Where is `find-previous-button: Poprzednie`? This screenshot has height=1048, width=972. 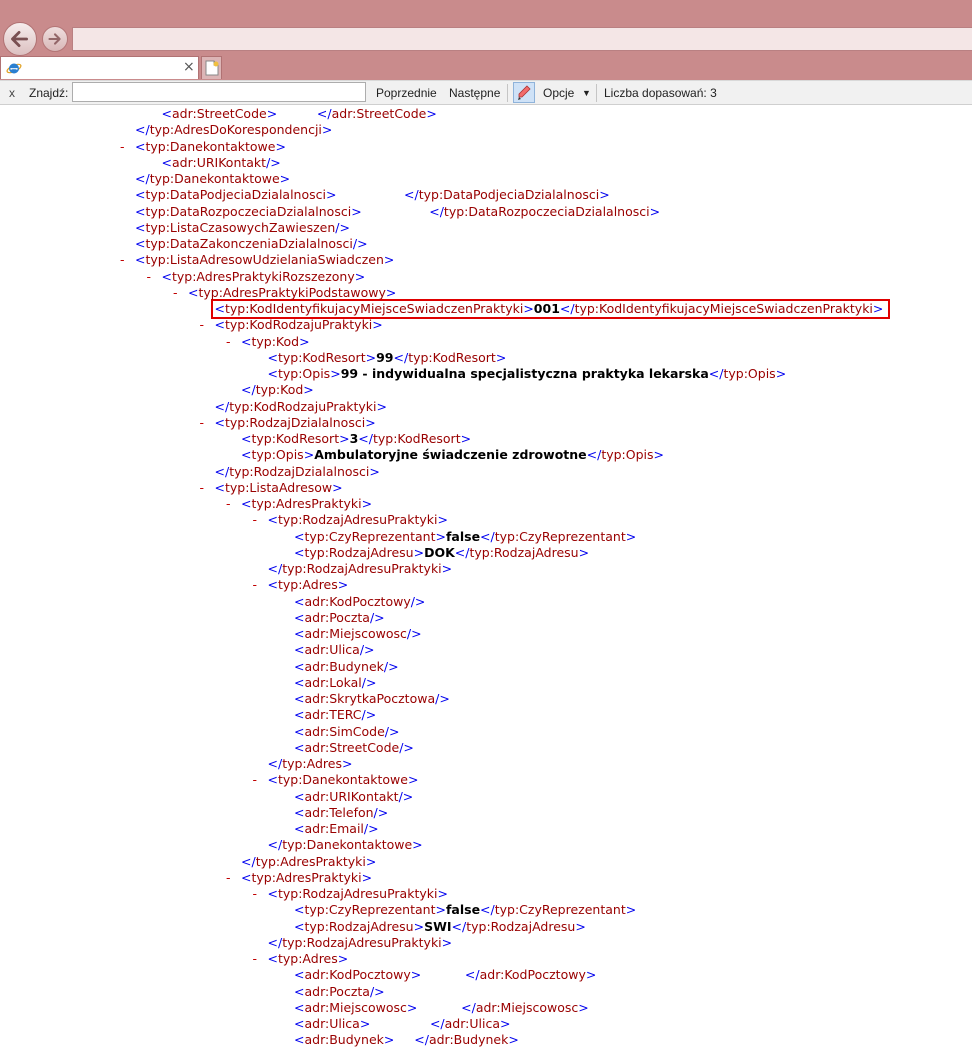
find-previous-button: Poprzednie is located at coordinates (406, 93).